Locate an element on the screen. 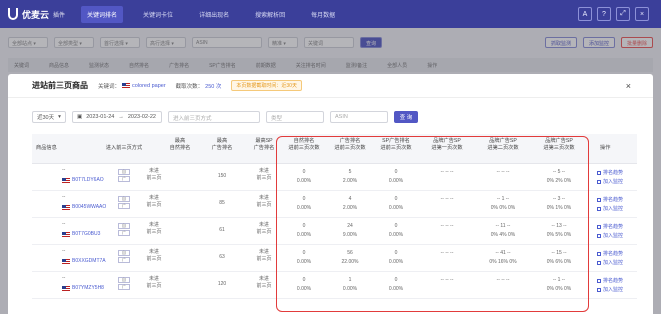 The image size is (661, 314). date-range-picker: ▣ 2023-01-24 → 2023-02-22 is located at coordinates (117, 117).